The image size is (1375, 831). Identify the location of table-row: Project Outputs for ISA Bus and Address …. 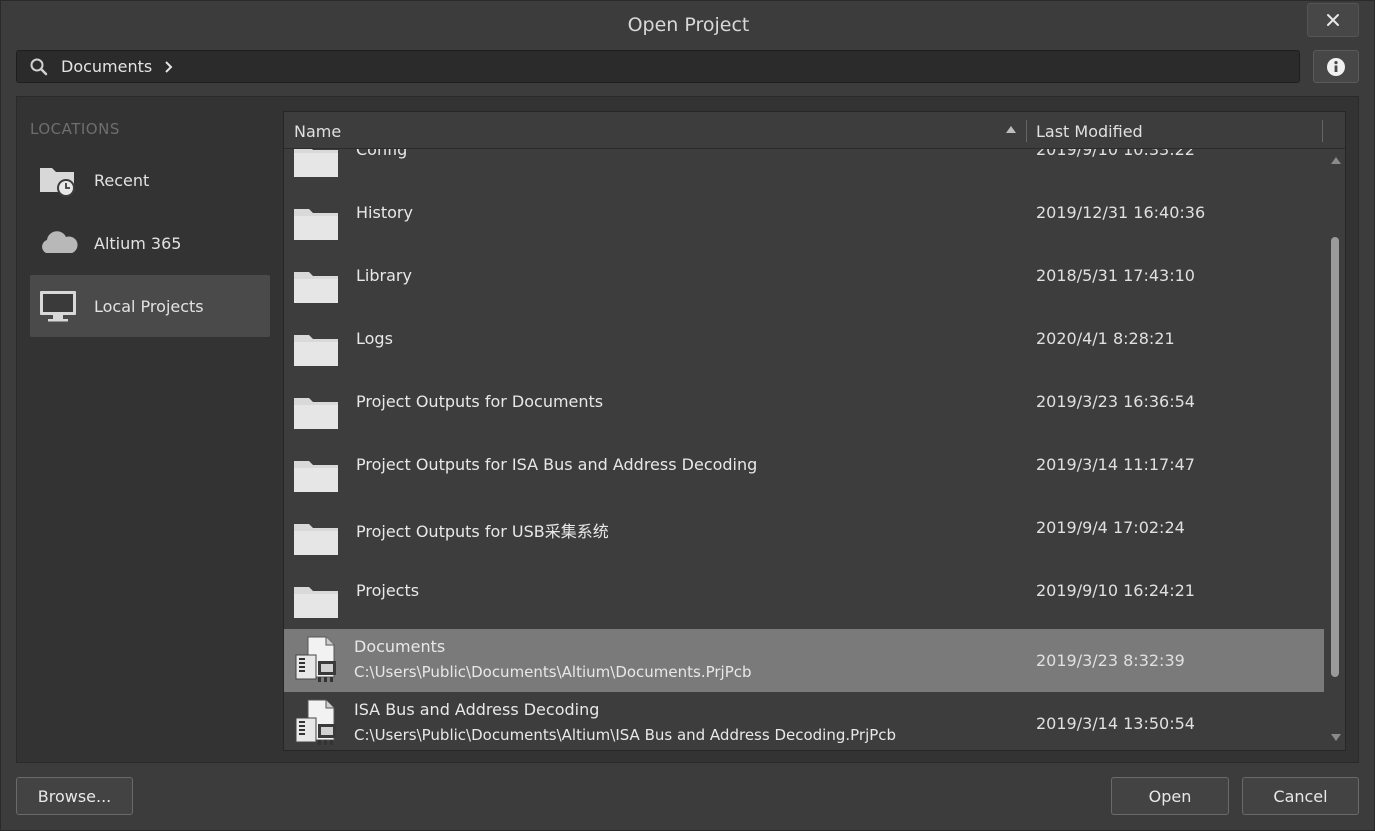
(804, 474).